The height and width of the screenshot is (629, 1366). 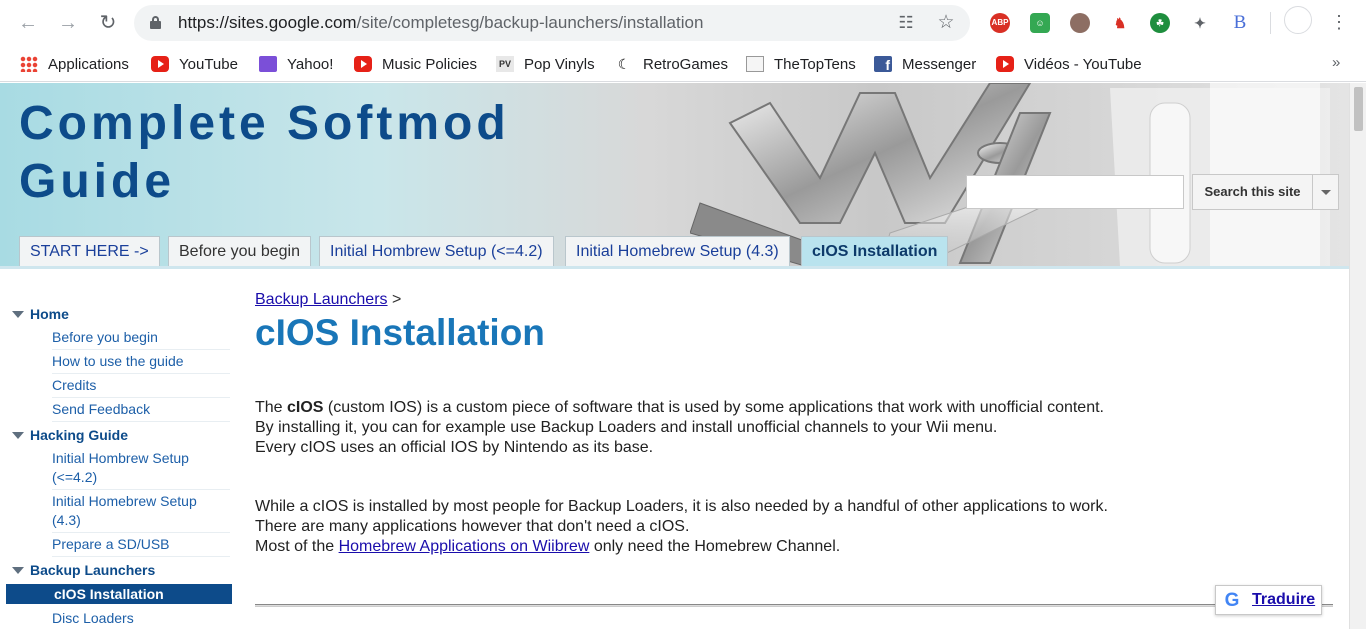 I want to click on bookmark-label: Vidéos - YouTube, so click(x=1083, y=64).